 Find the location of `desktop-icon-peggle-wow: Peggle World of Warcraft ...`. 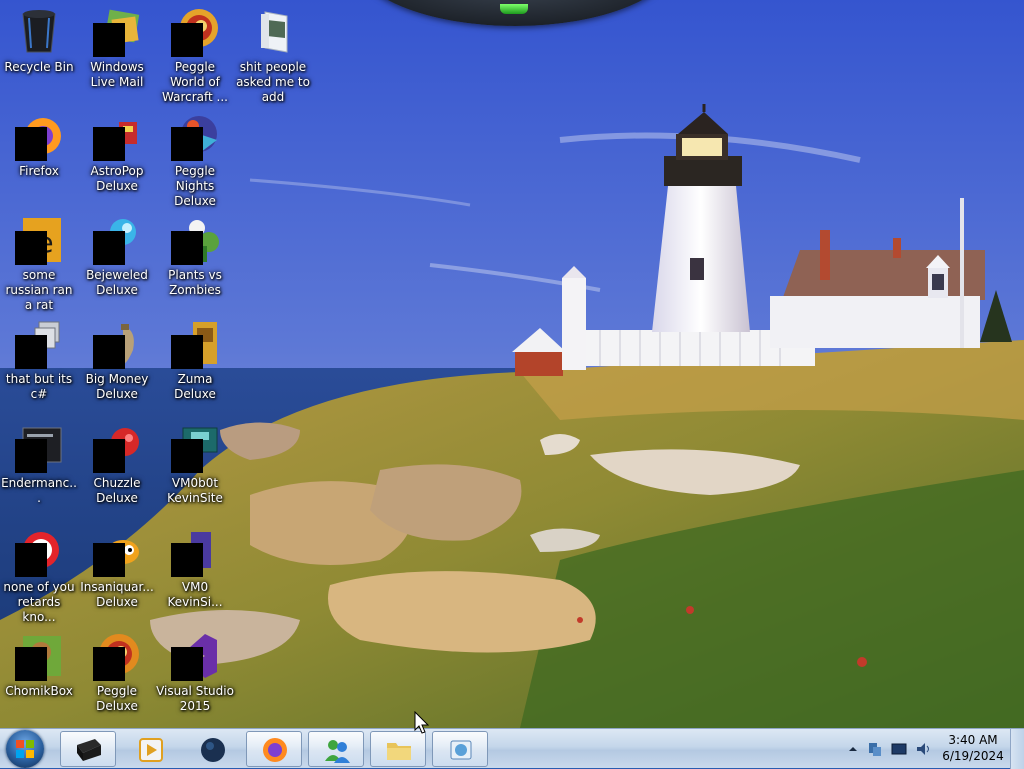

desktop-icon-peggle-wow: Peggle World of Warcraft ... is located at coordinates (195, 53).